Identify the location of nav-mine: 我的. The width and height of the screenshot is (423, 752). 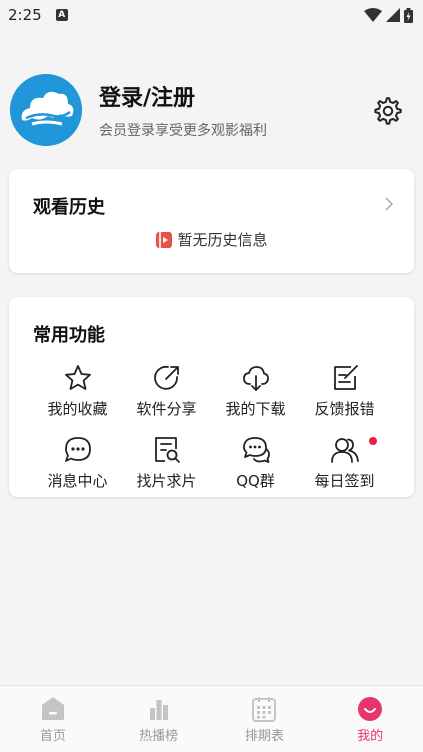
(370, 719).